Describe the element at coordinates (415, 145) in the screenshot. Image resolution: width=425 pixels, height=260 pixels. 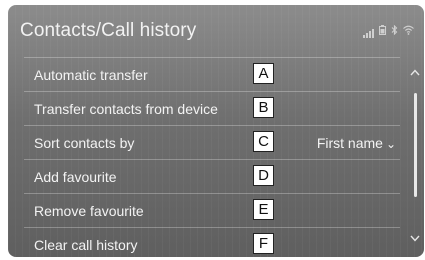
I see `scrollbar-thumb` at that location.